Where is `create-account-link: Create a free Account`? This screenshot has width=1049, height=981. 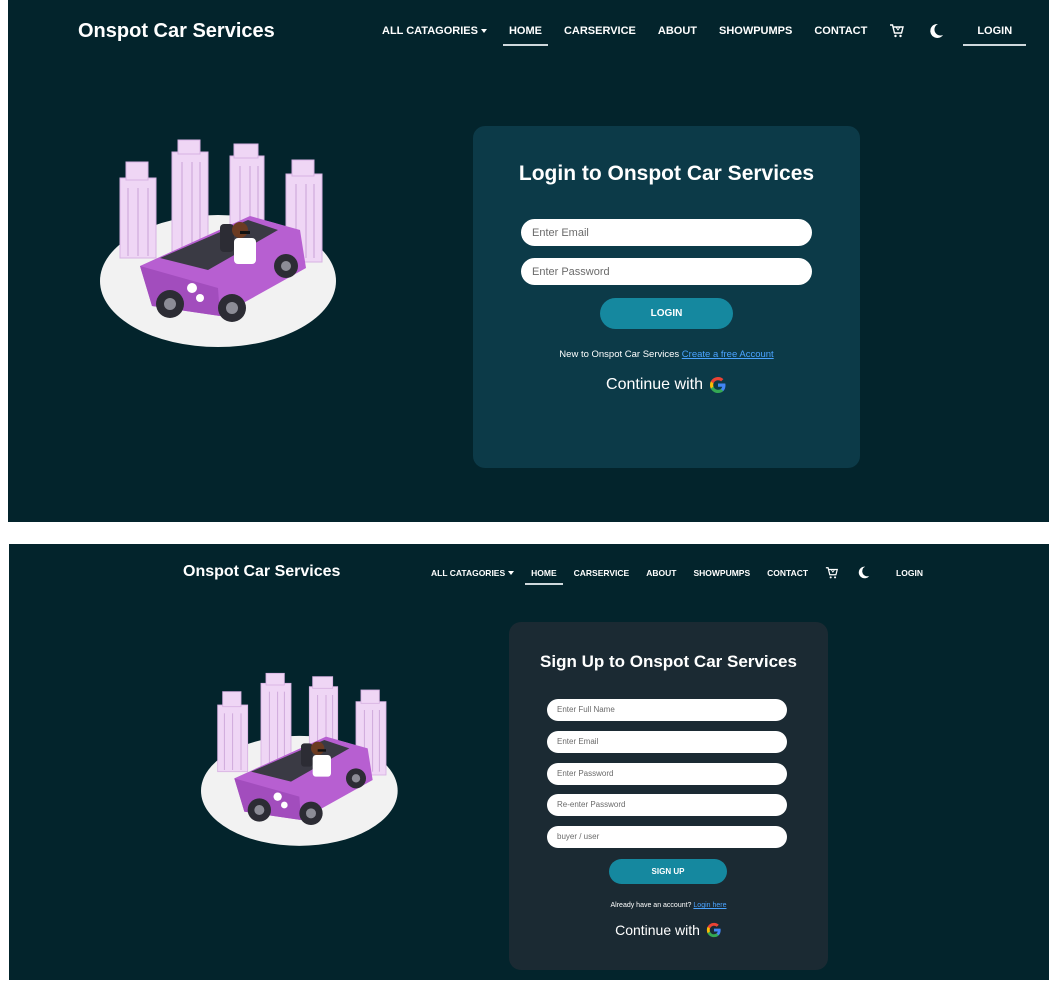 create-account-link: Create a free Account is located at coordinates (728, 354).